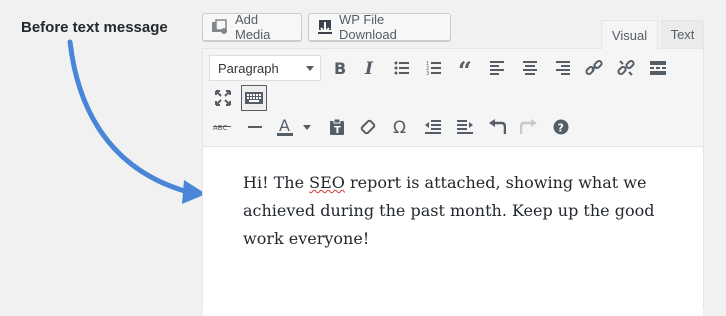 The width and height of the screenshot is (726, 316). I want to click on download-icon, so click(325, 27).